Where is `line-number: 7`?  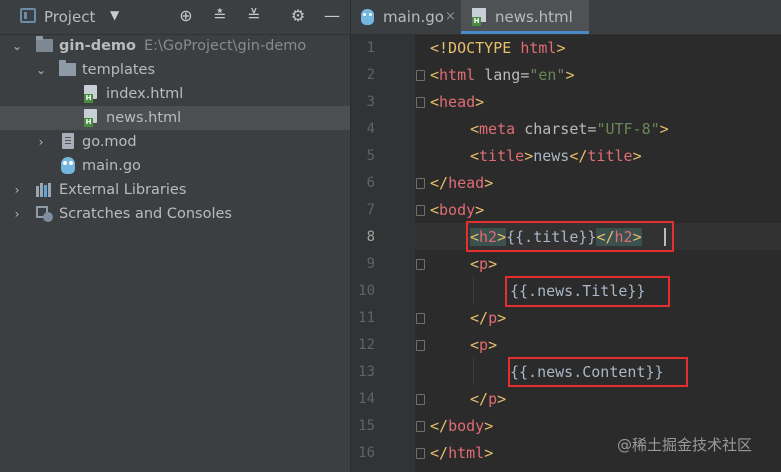
line-number: 7 is located at coordinates (370, 210).